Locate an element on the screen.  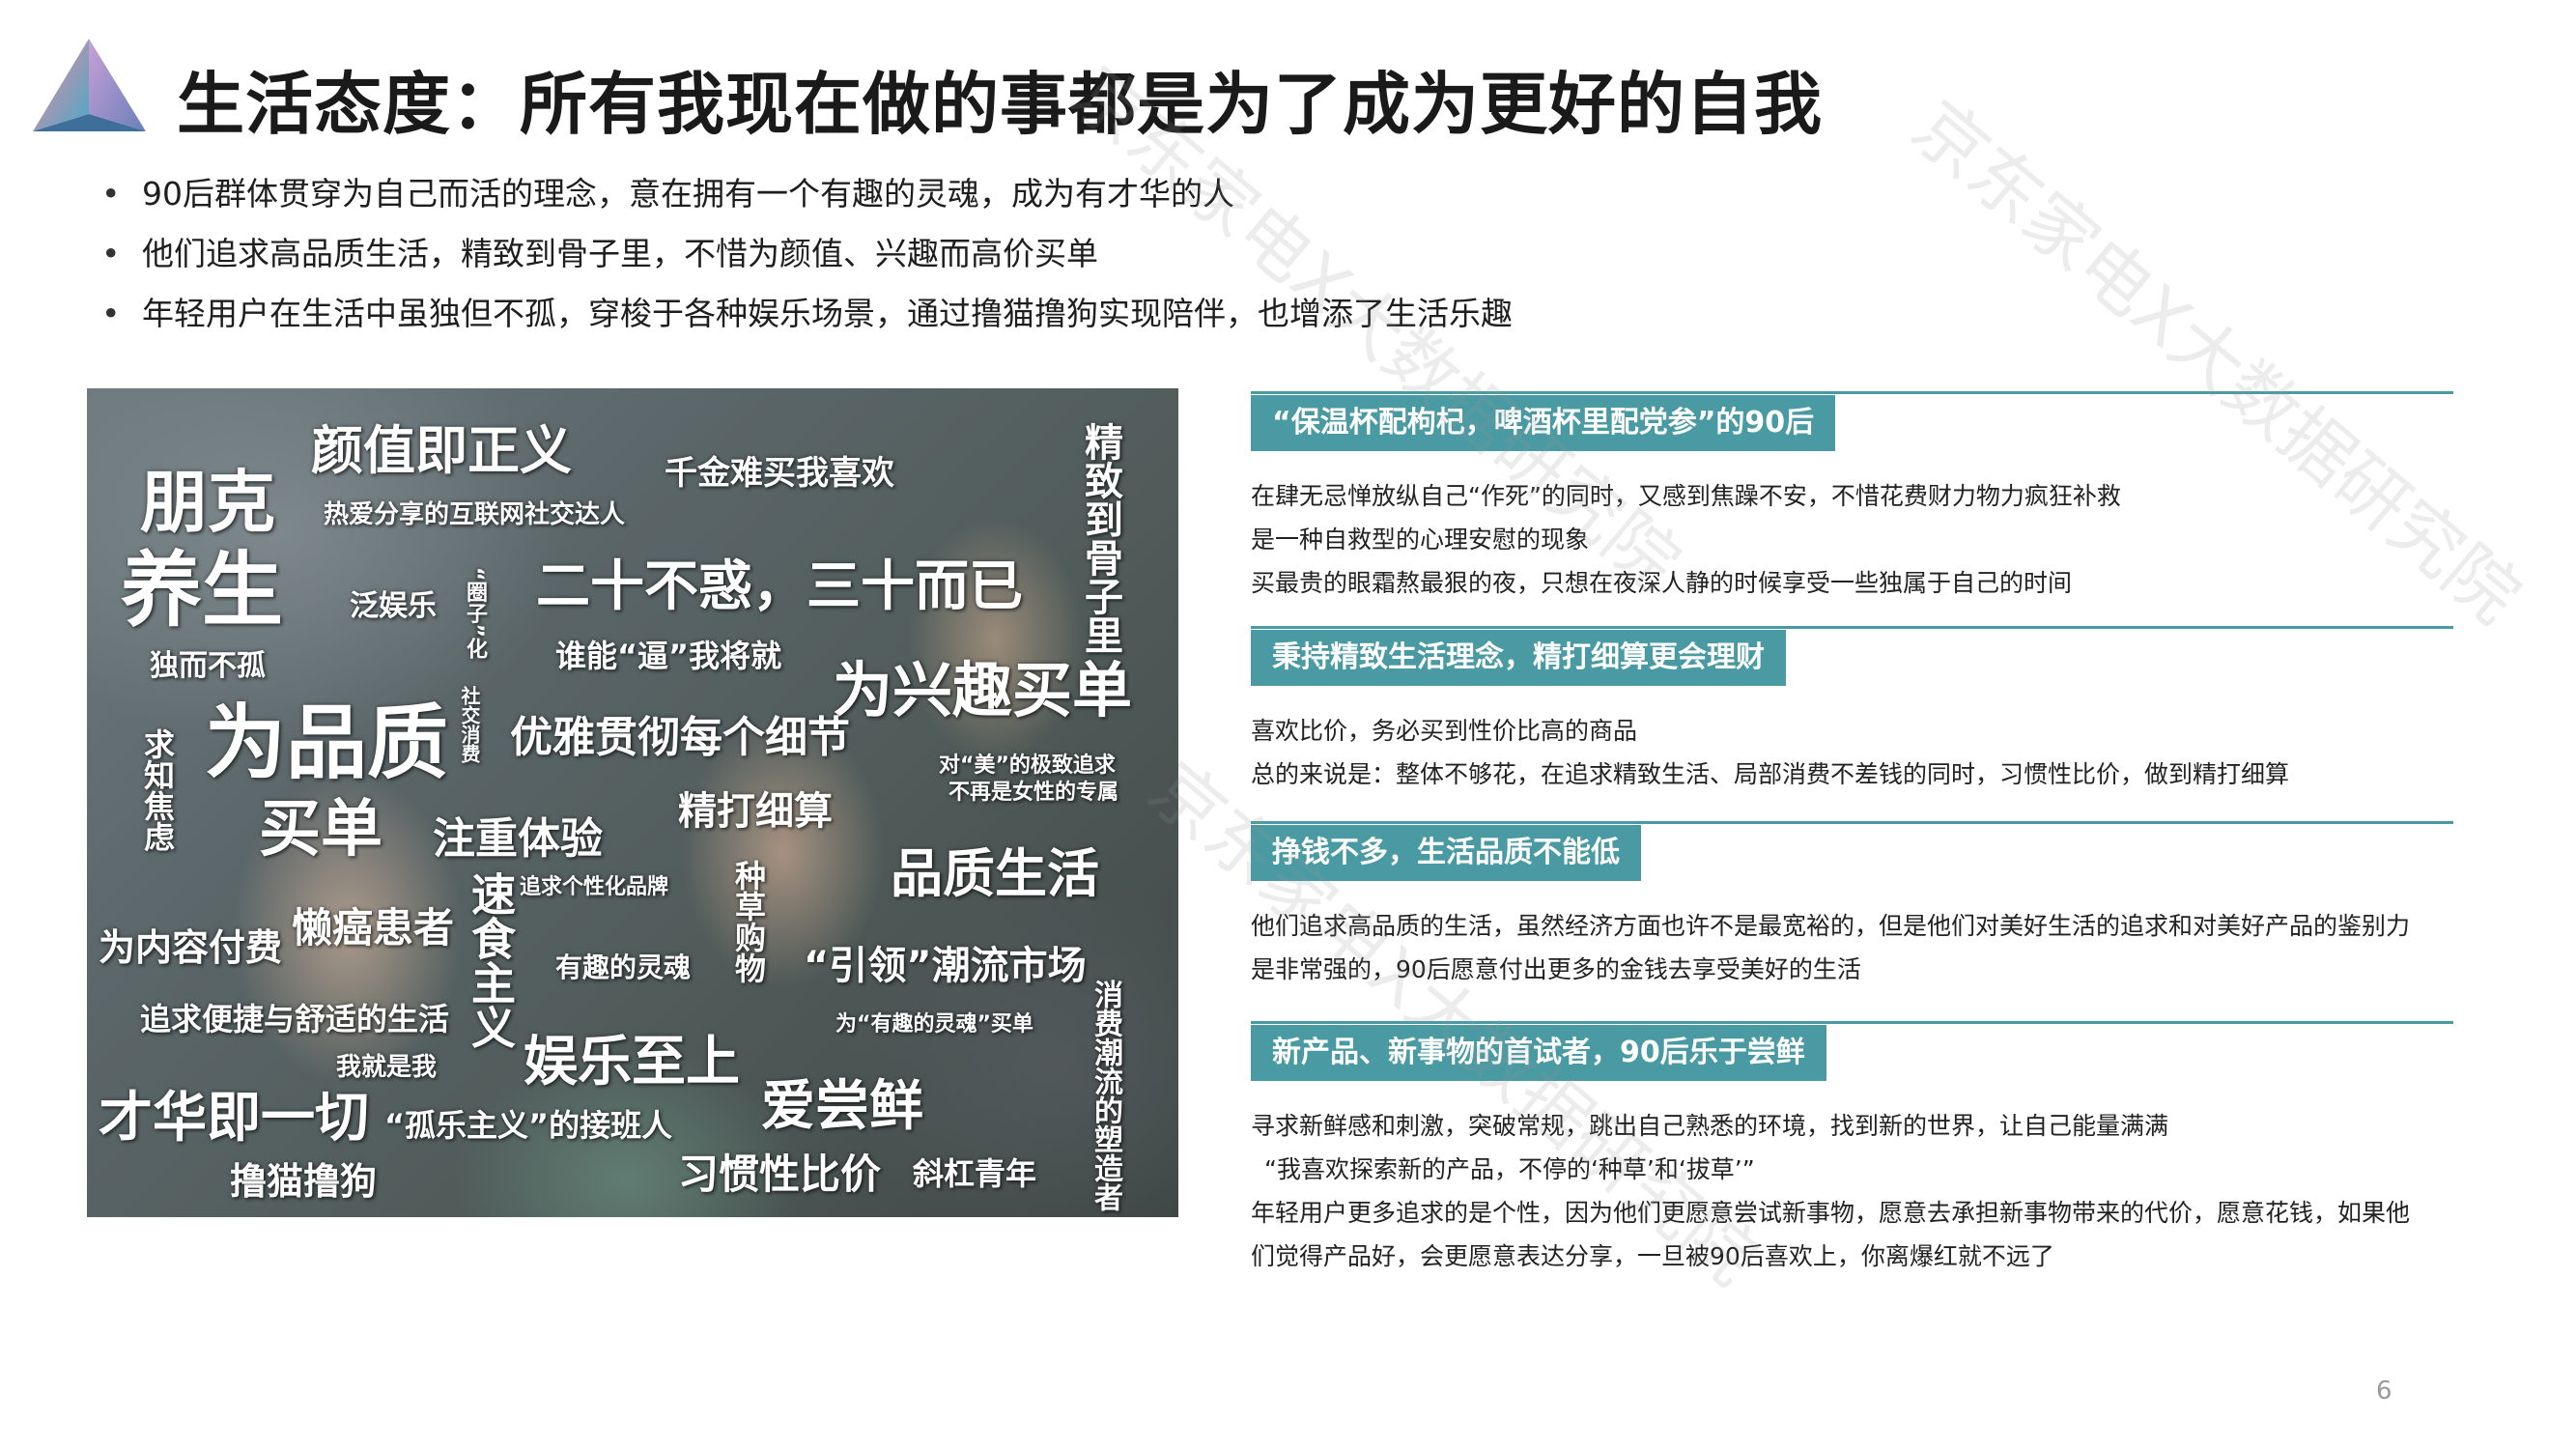
section-line: 在肆无忌惮放纵自己“作死”的同时，又感到焦躁不安，不惜花费财力物力疯狂补救 is located at coordinates (1686, 496).